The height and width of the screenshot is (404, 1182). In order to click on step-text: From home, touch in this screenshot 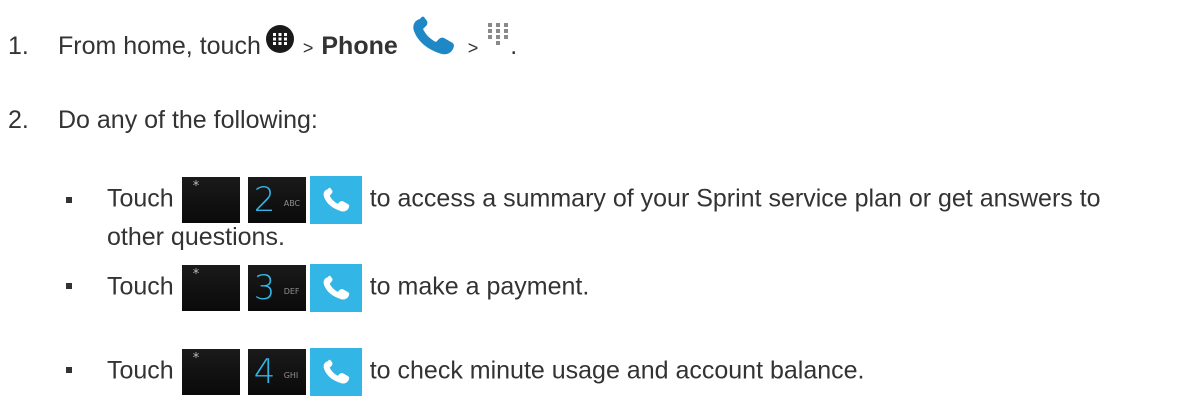, I will do `click(159, 46)`.